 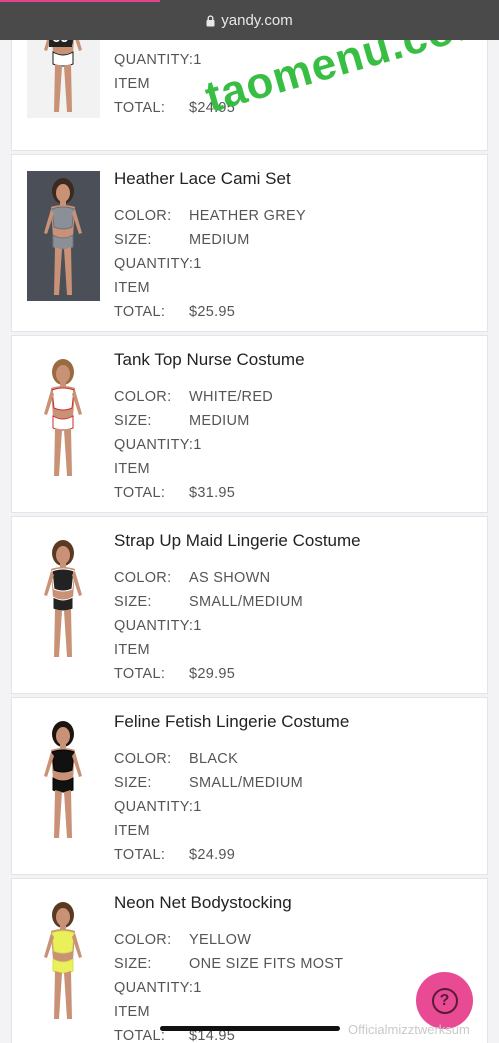 I want to click on detail-row: COLOR: YELLOW, so click(x=228, y=940).